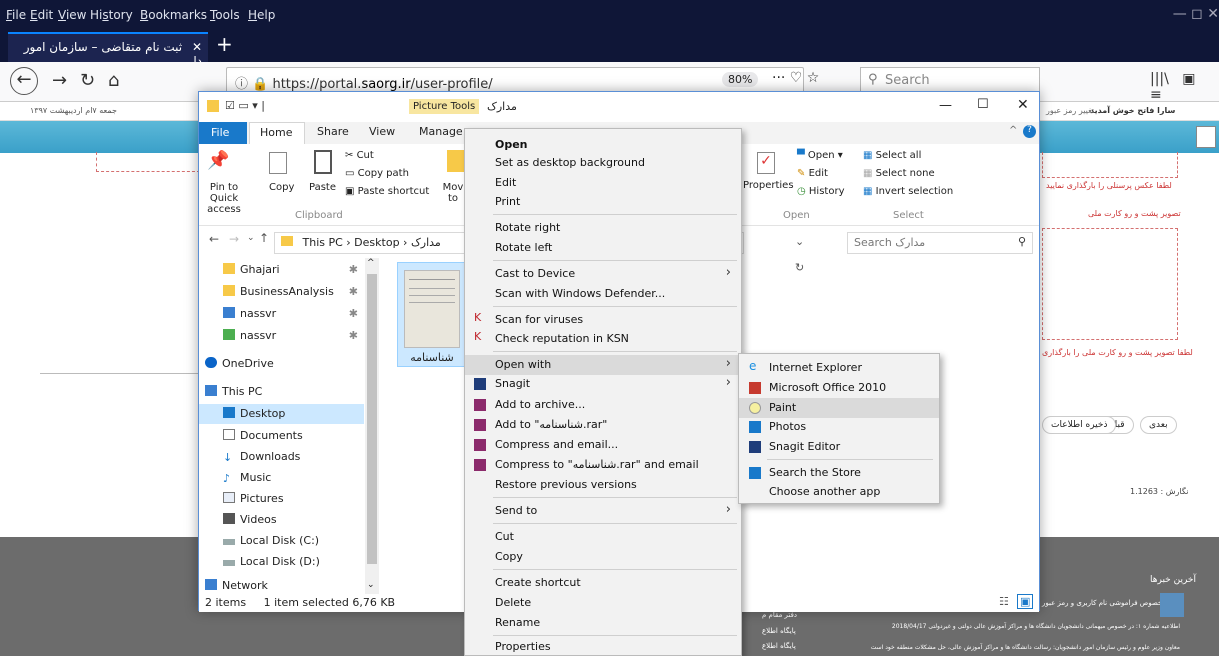 The image size is (1219, 656). What do you see at coordinates (264, 238) in the screenshot?
I see `up-arrow-icon: ↑` at bounding box center [264, 238].